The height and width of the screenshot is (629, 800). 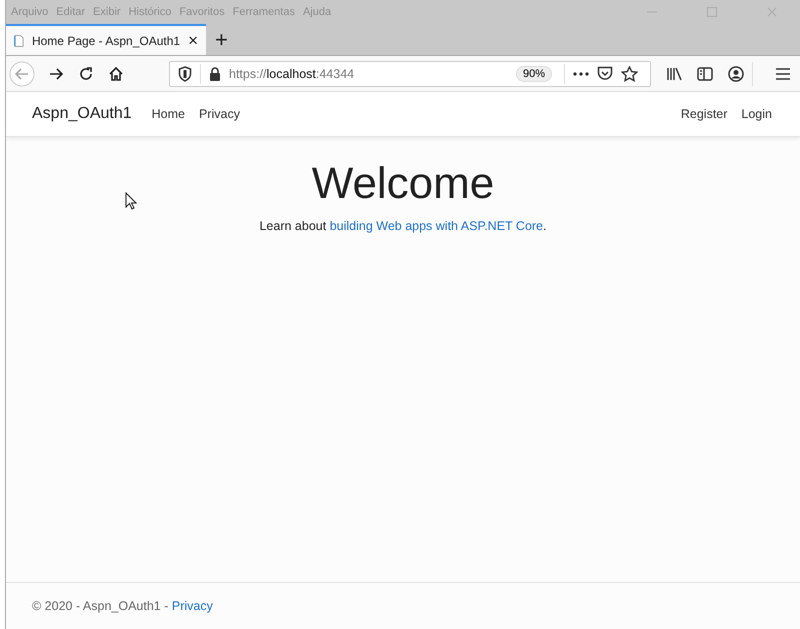 What do you see at coordinates (192, 606) in the screenshot?
I see `privacy-link: Privacy` at bounding box center [192, 606].